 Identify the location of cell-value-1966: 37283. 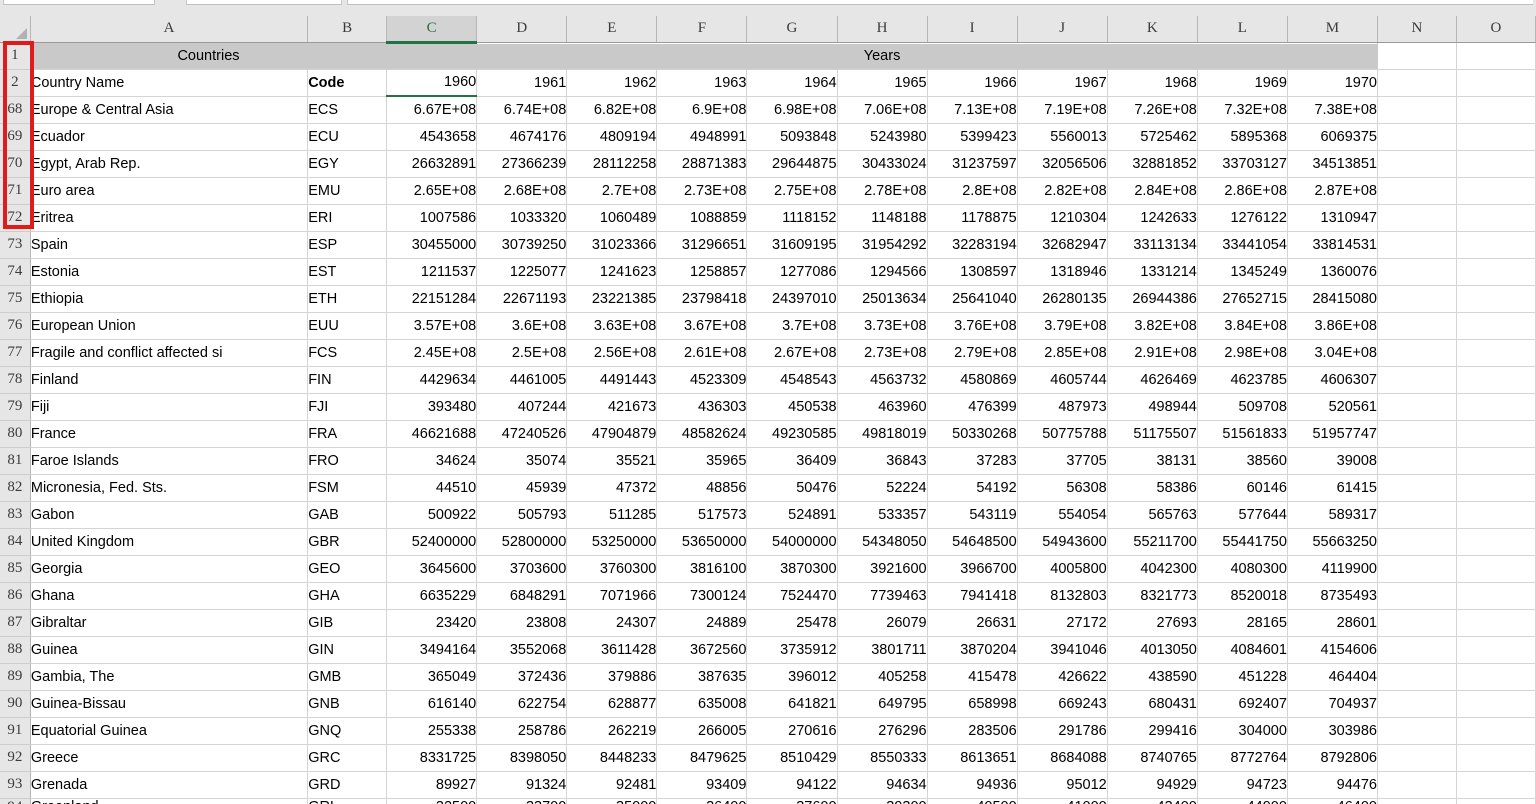
(972, 461).